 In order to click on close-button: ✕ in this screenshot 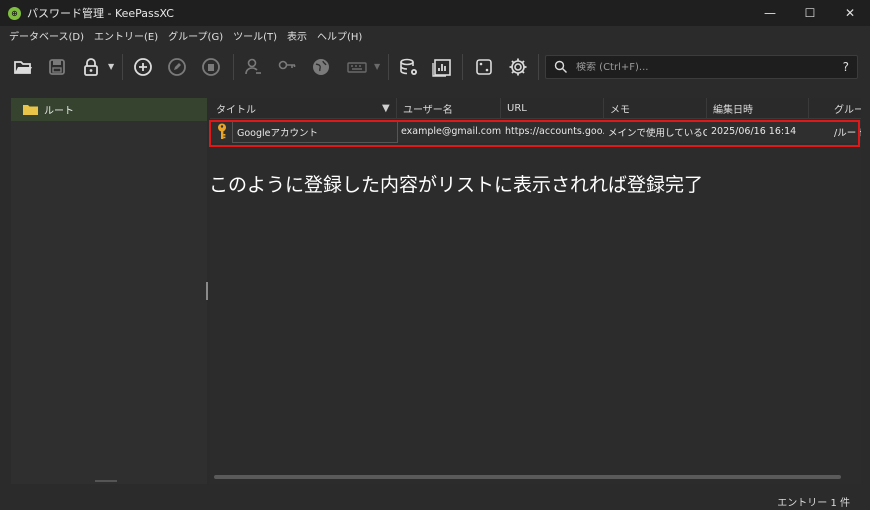, I will do `click(850, 13)`.